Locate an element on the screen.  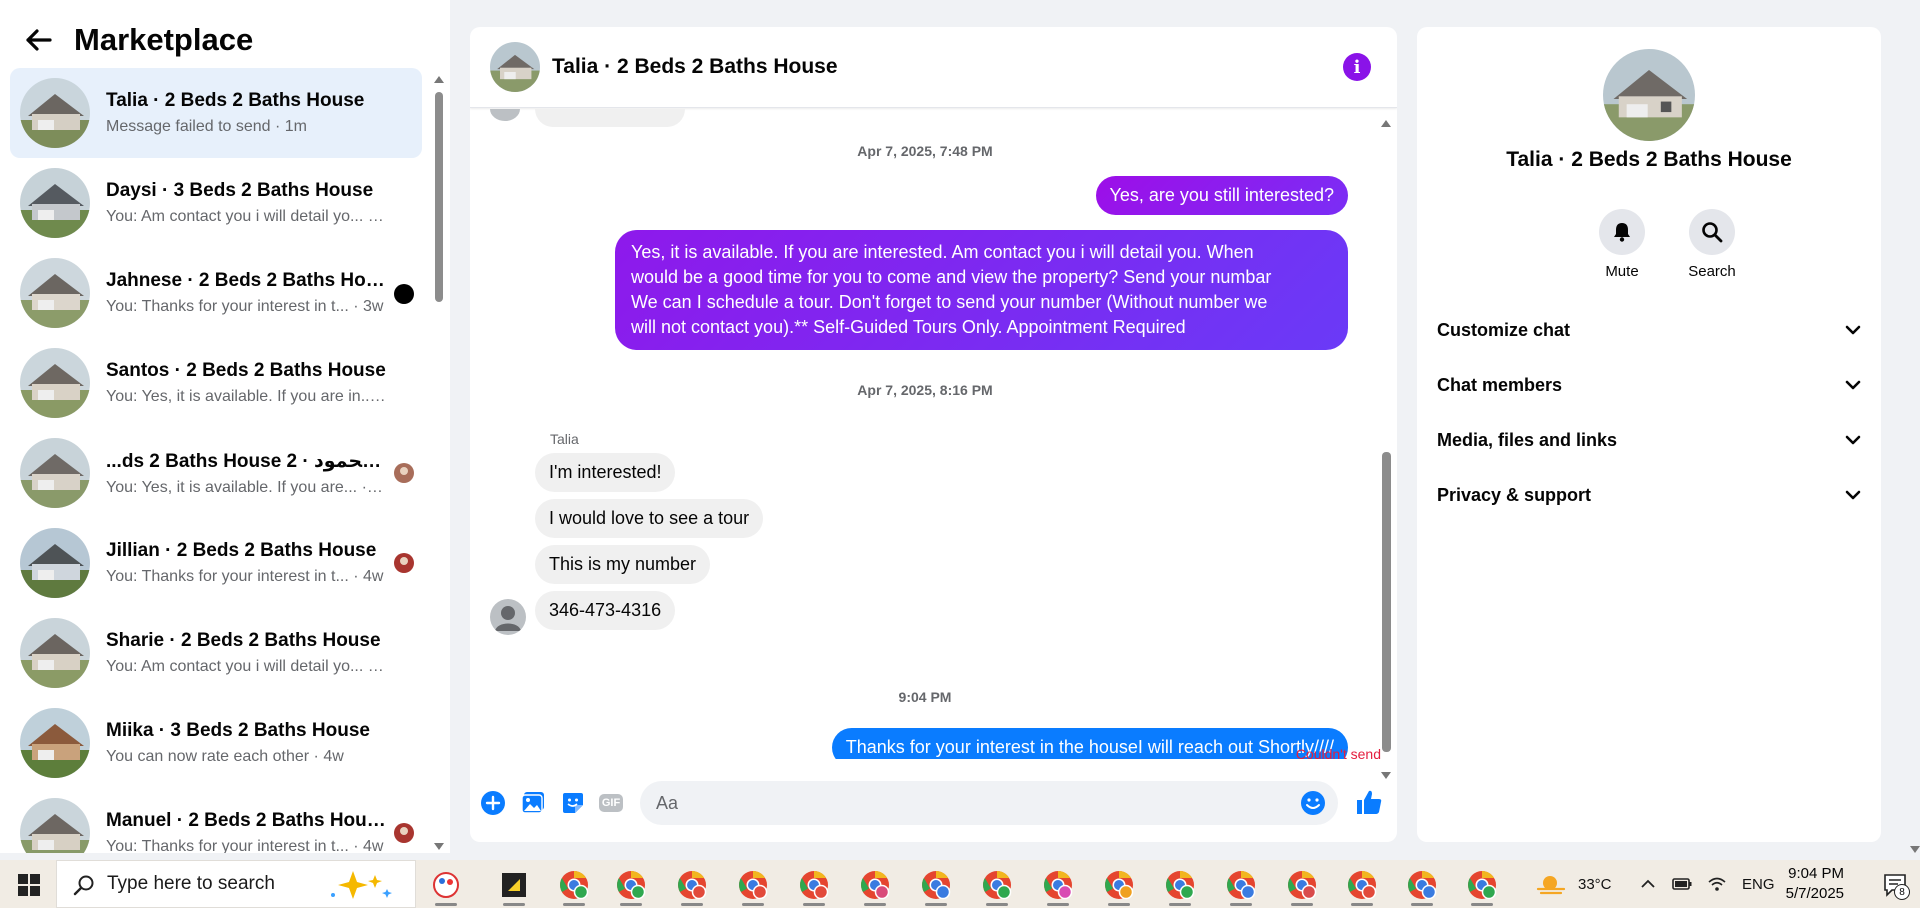
weather-widget: 33°C is located at coordinates (1574, 884).